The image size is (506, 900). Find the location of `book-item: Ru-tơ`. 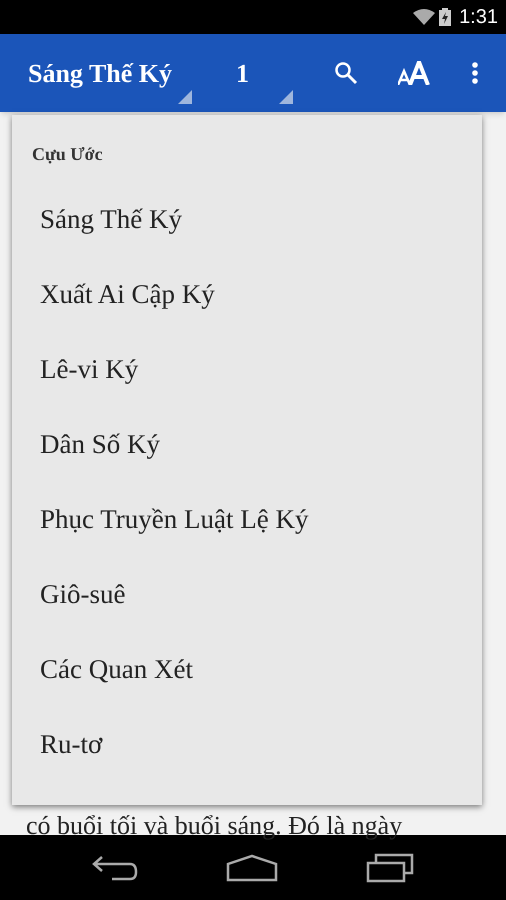

book-item: Ru-tơ is located at coordinates (247, 744).